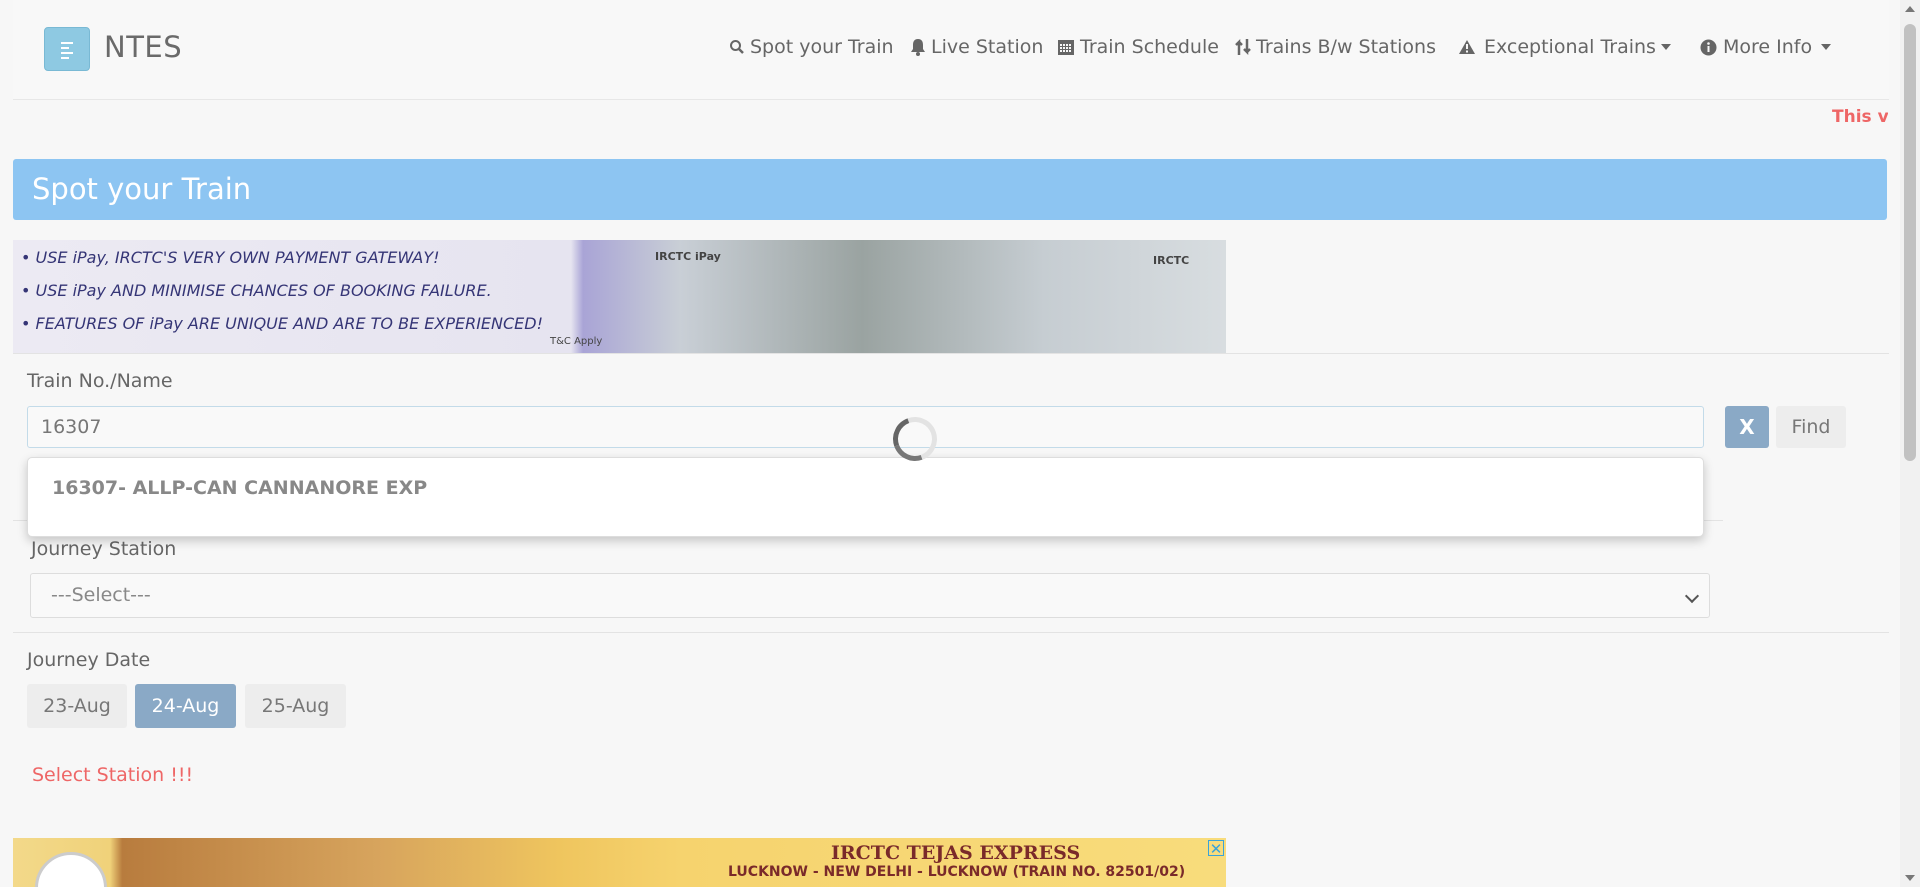 The image size is (1920, 887). Describe the element at coordinates (576, 341) in the screenshot. I see `ad-terms: T&C Apply` at that location.